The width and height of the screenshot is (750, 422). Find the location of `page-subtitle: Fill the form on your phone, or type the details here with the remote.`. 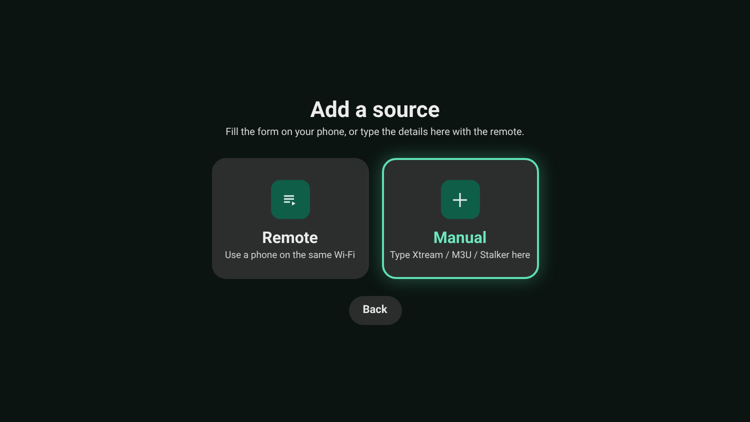

page-subtitle: Fill the form on your phone, or type the details here with the remote. is located at coordinates (375, 133).